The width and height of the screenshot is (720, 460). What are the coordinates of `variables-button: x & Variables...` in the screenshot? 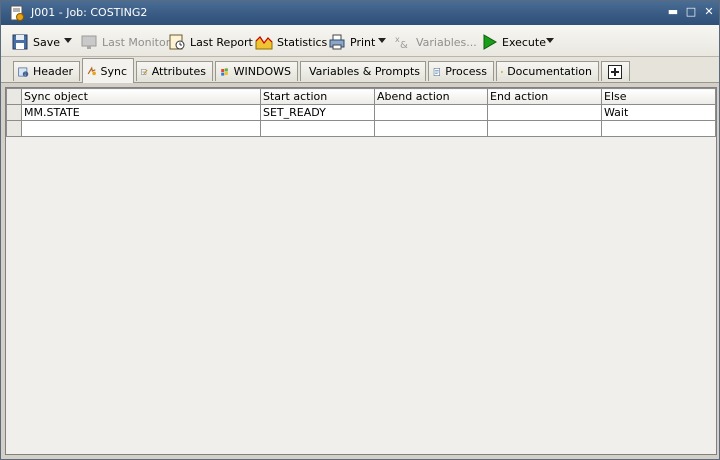 It's located at (435, 42).